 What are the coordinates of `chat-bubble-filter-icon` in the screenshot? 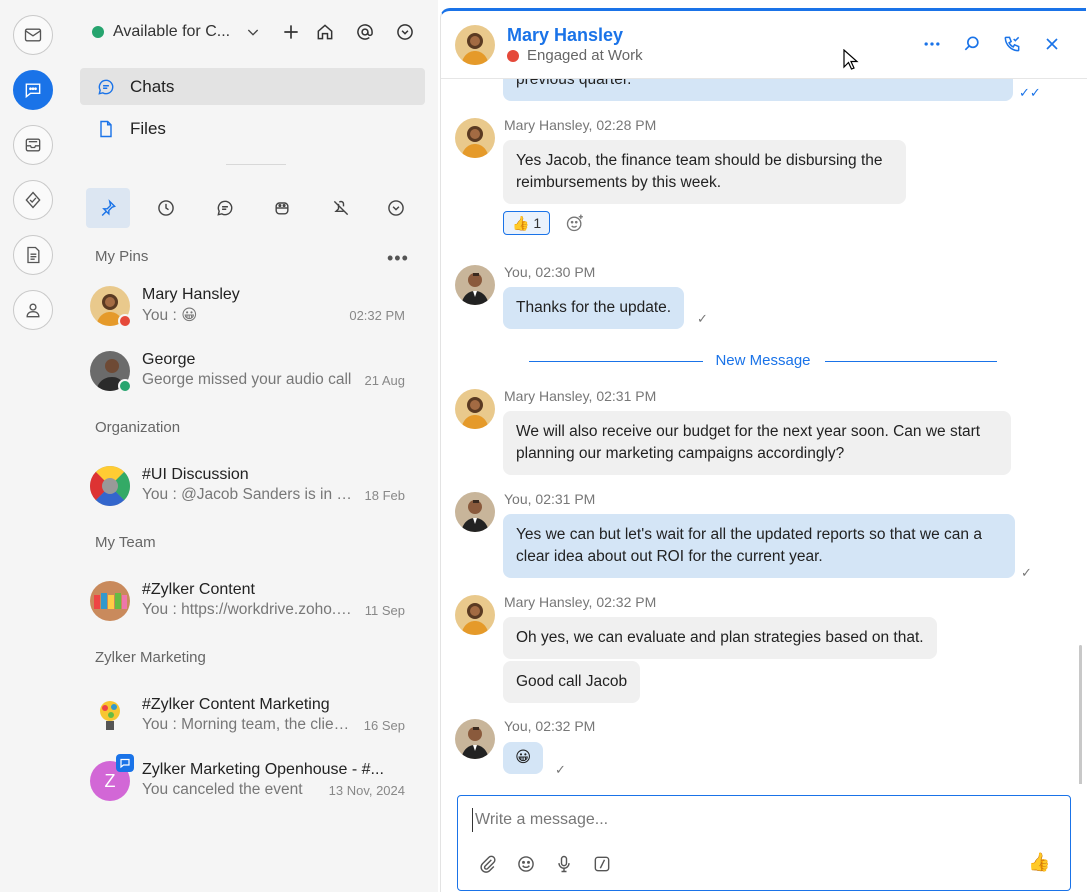 It's located at (225, 208).